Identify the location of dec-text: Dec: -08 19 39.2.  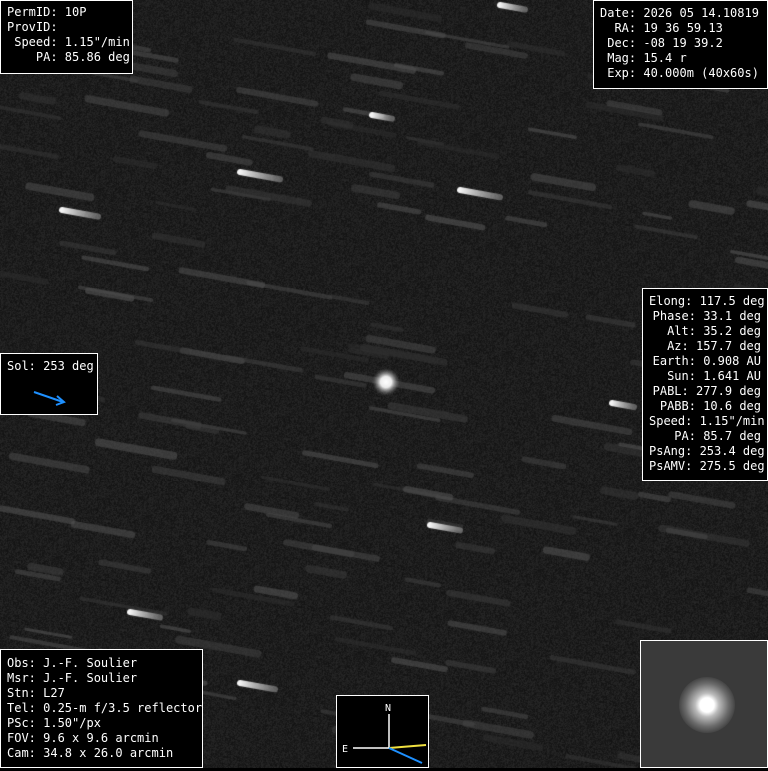
(661, 43).